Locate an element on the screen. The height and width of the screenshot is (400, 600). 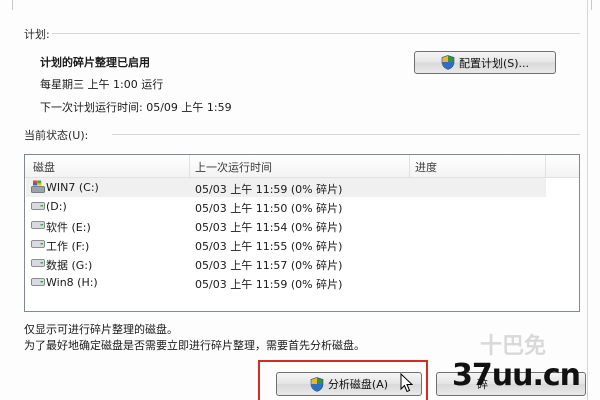
disk-name: 软件 (E:) is located at coordinates (68, 227).